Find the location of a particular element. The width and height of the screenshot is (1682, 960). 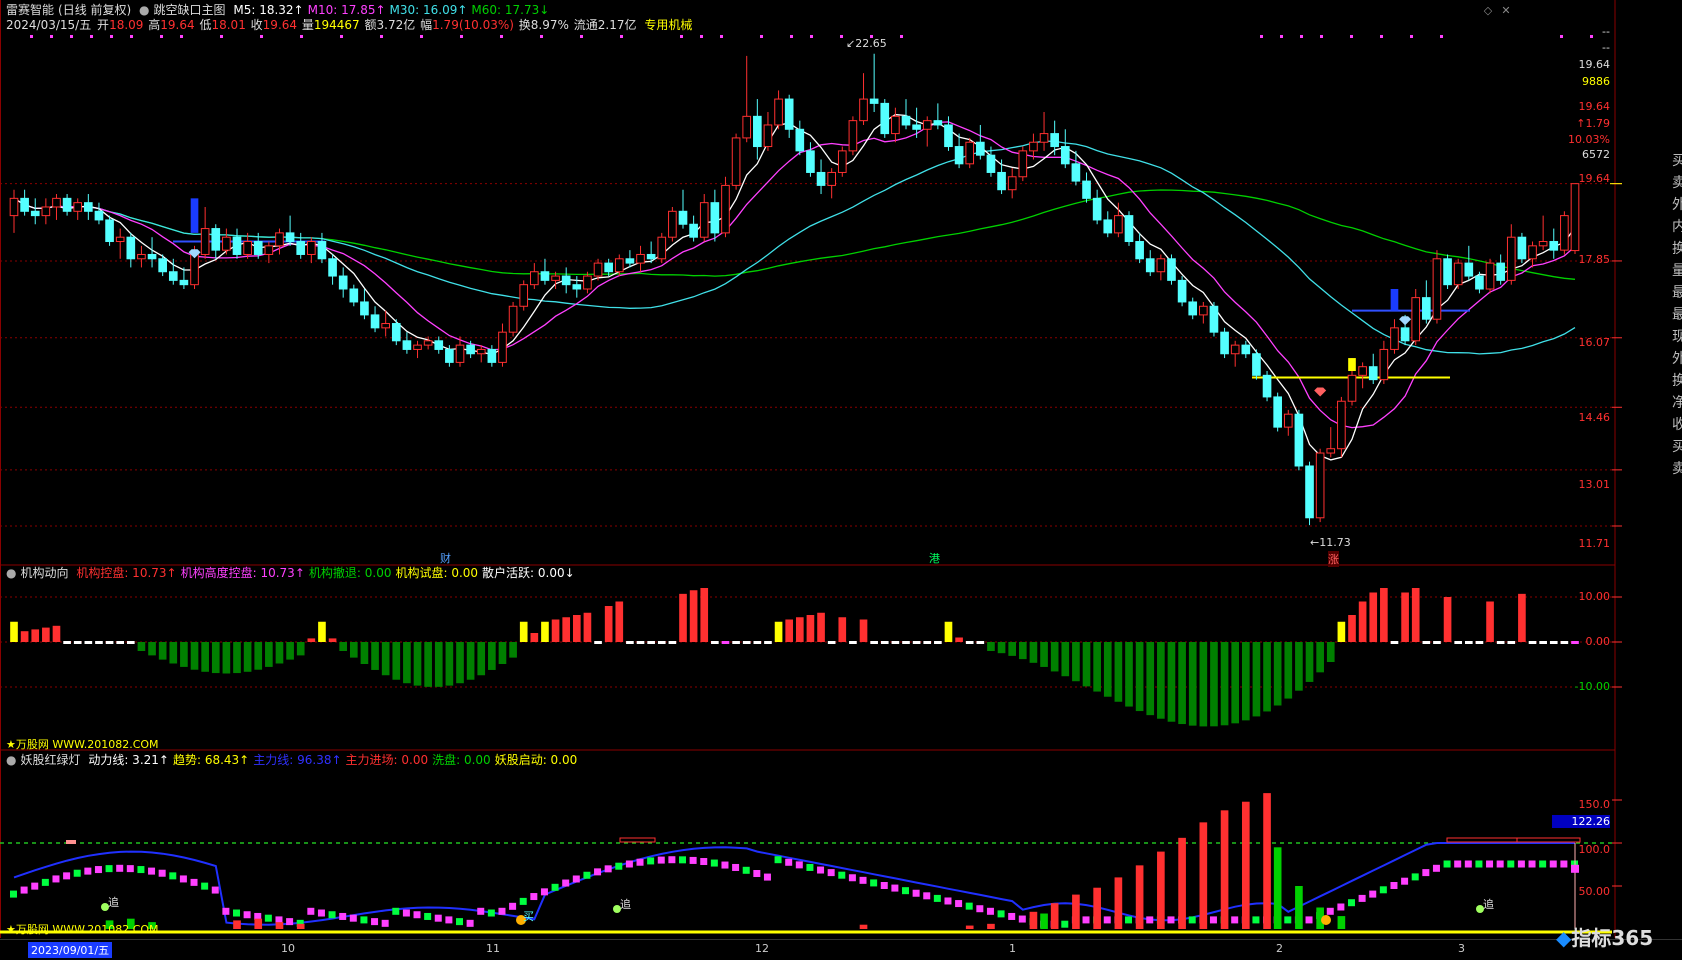

demon-start-marker is located at coordinates (1482, 840).